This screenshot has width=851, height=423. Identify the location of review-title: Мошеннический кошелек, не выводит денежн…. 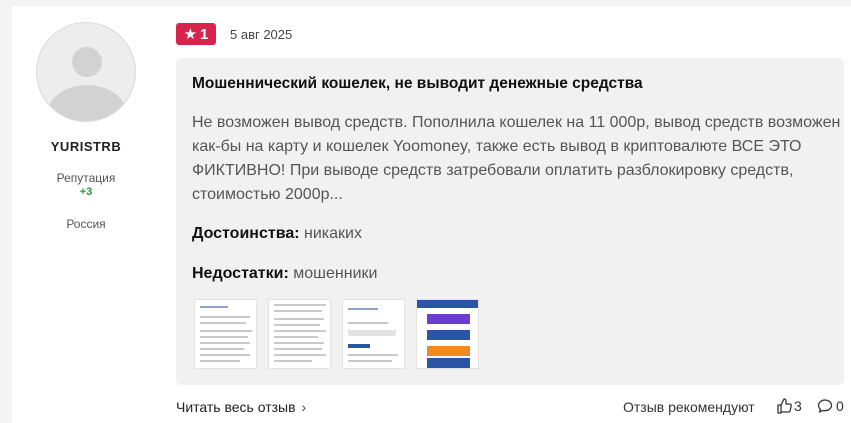
(417, 84).